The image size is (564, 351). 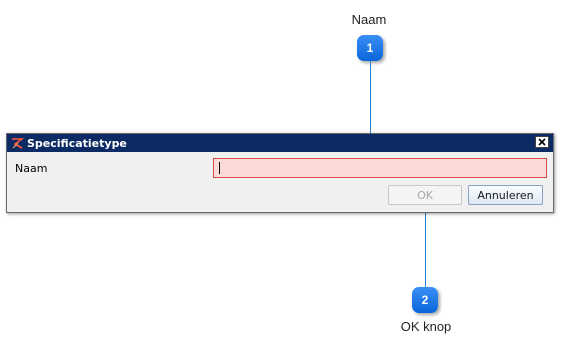 What do you see at coordinates (380, 168) in the screenshot?
I see `naam-input` at bounding box center [380, 168].